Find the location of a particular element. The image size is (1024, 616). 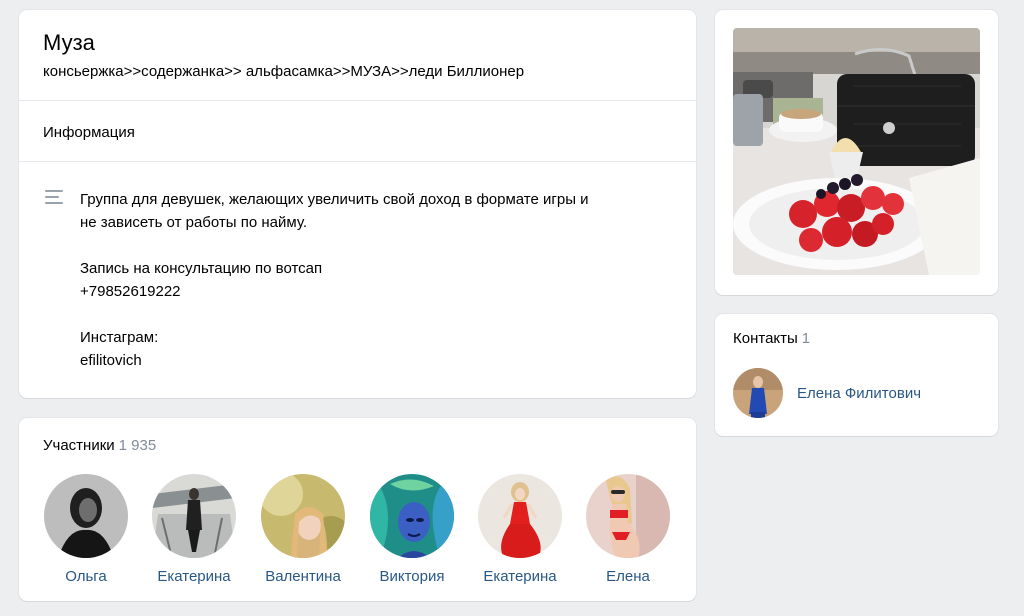

info-section-title: Информация is located at coordinates (89, 132).